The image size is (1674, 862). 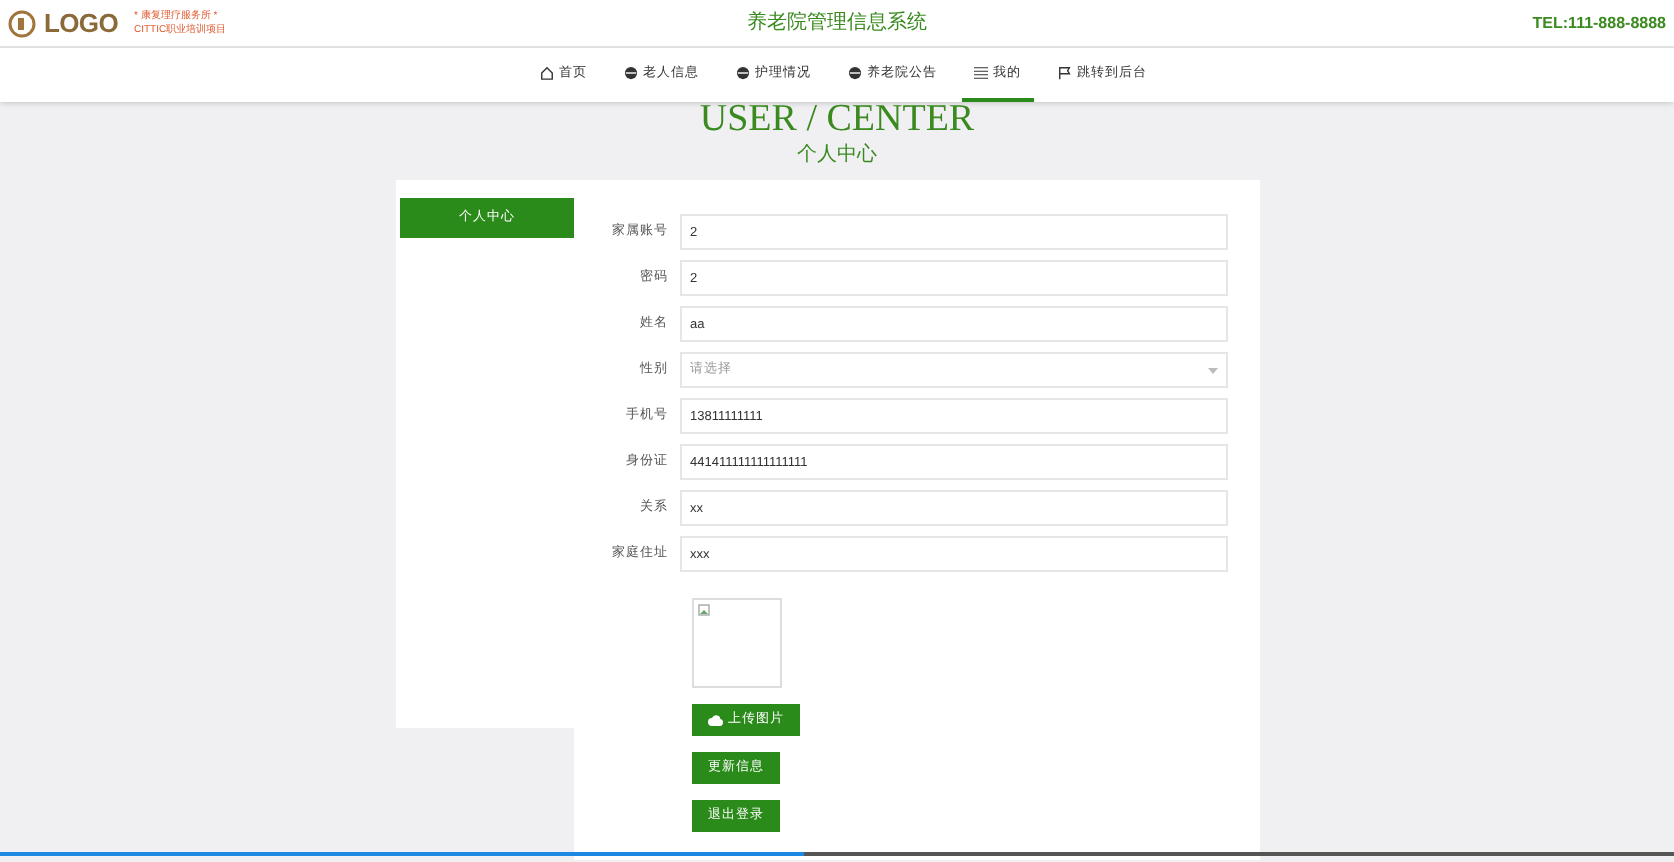 I want to click on phone-text: TEL:111-888-8888, so click(x=1598, y=23).